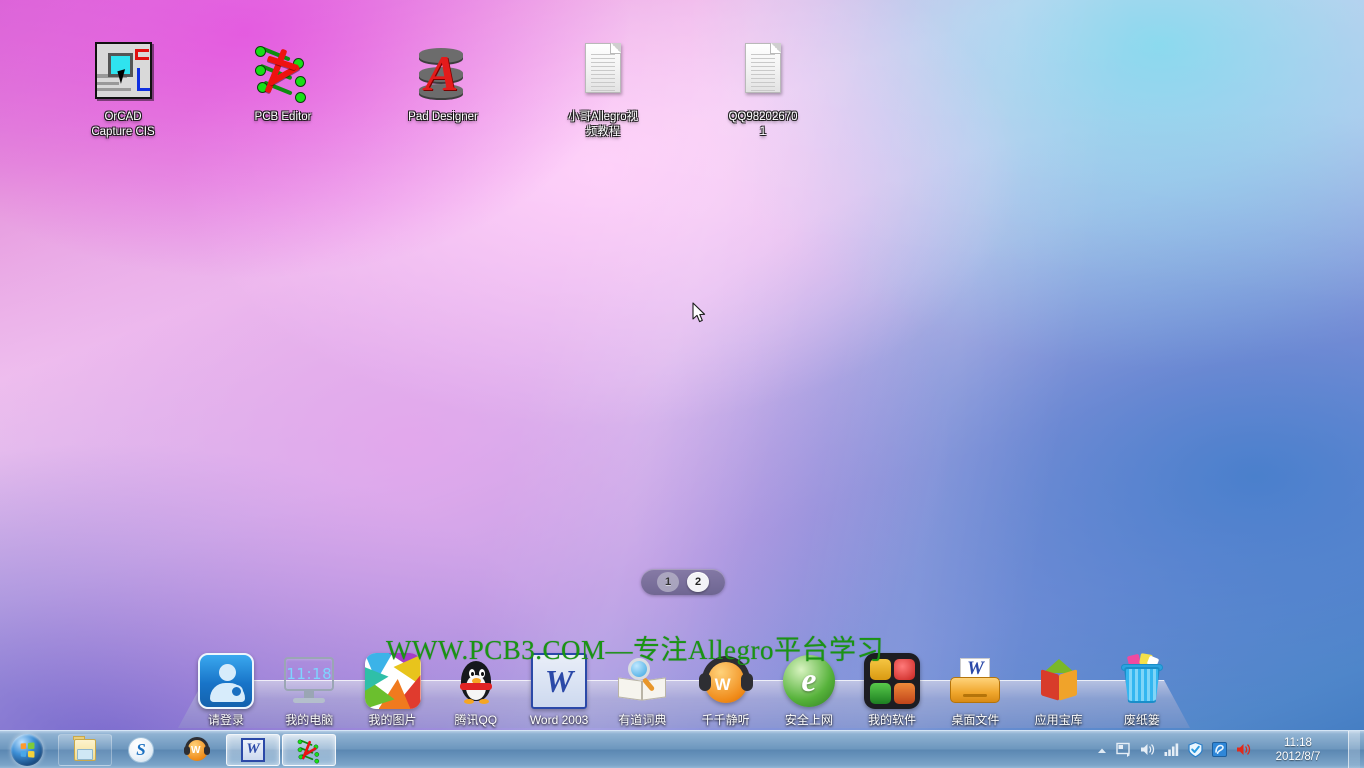  Describe the element at coordinates (1123, 749) in the screenshot. I see `flag-monitor-icon` at that location.